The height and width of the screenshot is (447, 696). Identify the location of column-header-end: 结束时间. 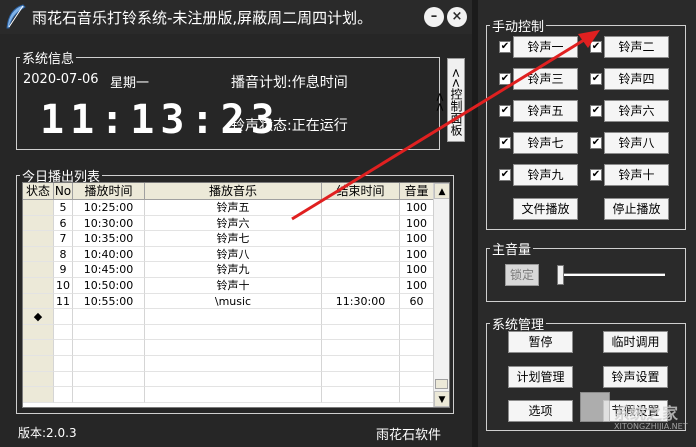
(361, 191).